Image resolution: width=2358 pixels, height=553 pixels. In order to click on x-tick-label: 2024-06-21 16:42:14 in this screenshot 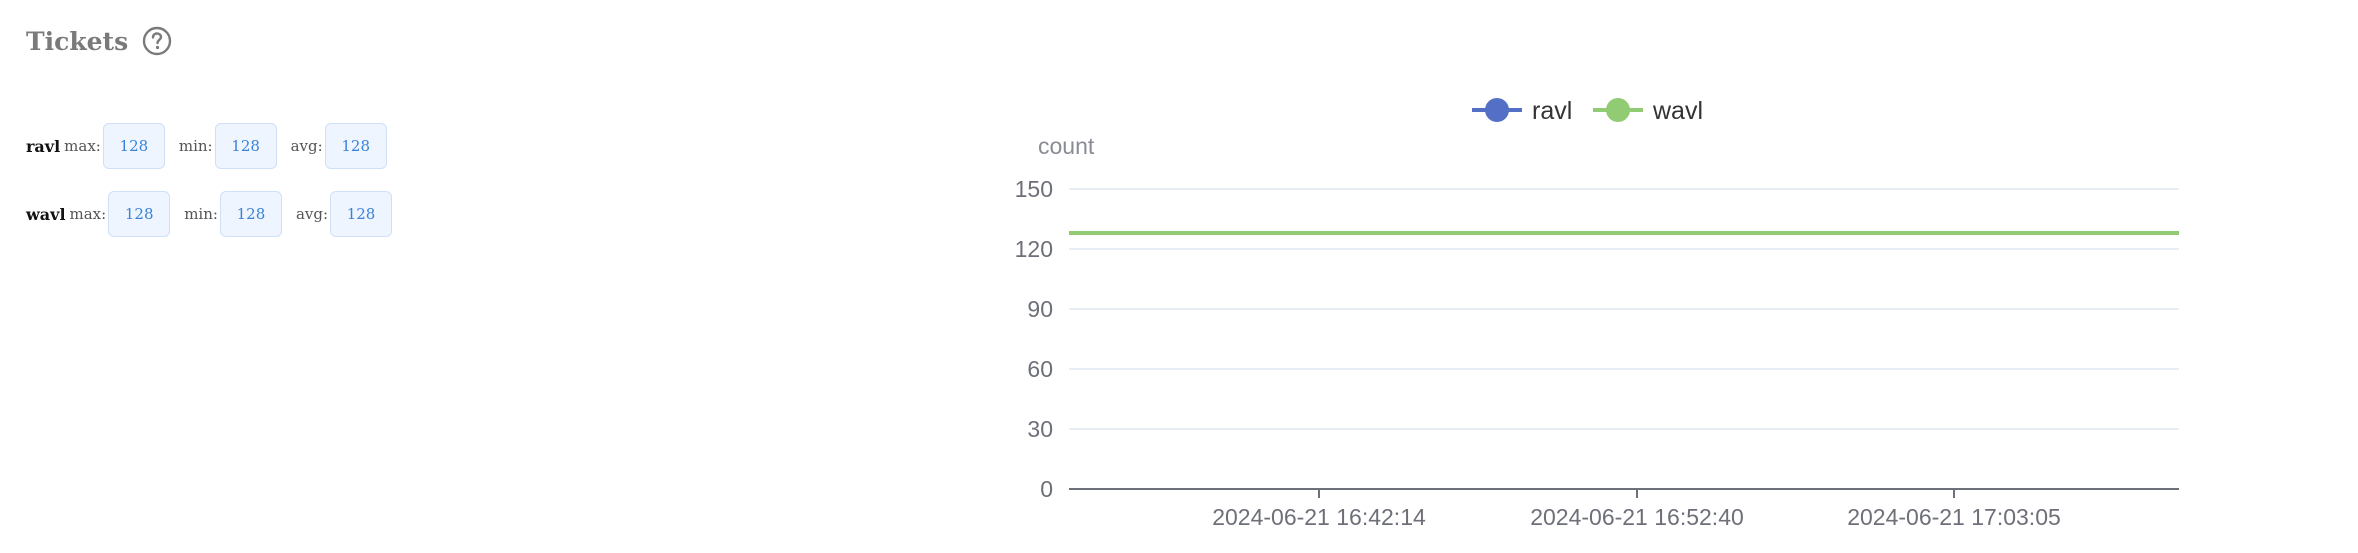, I will do `click(1319, 517)`.